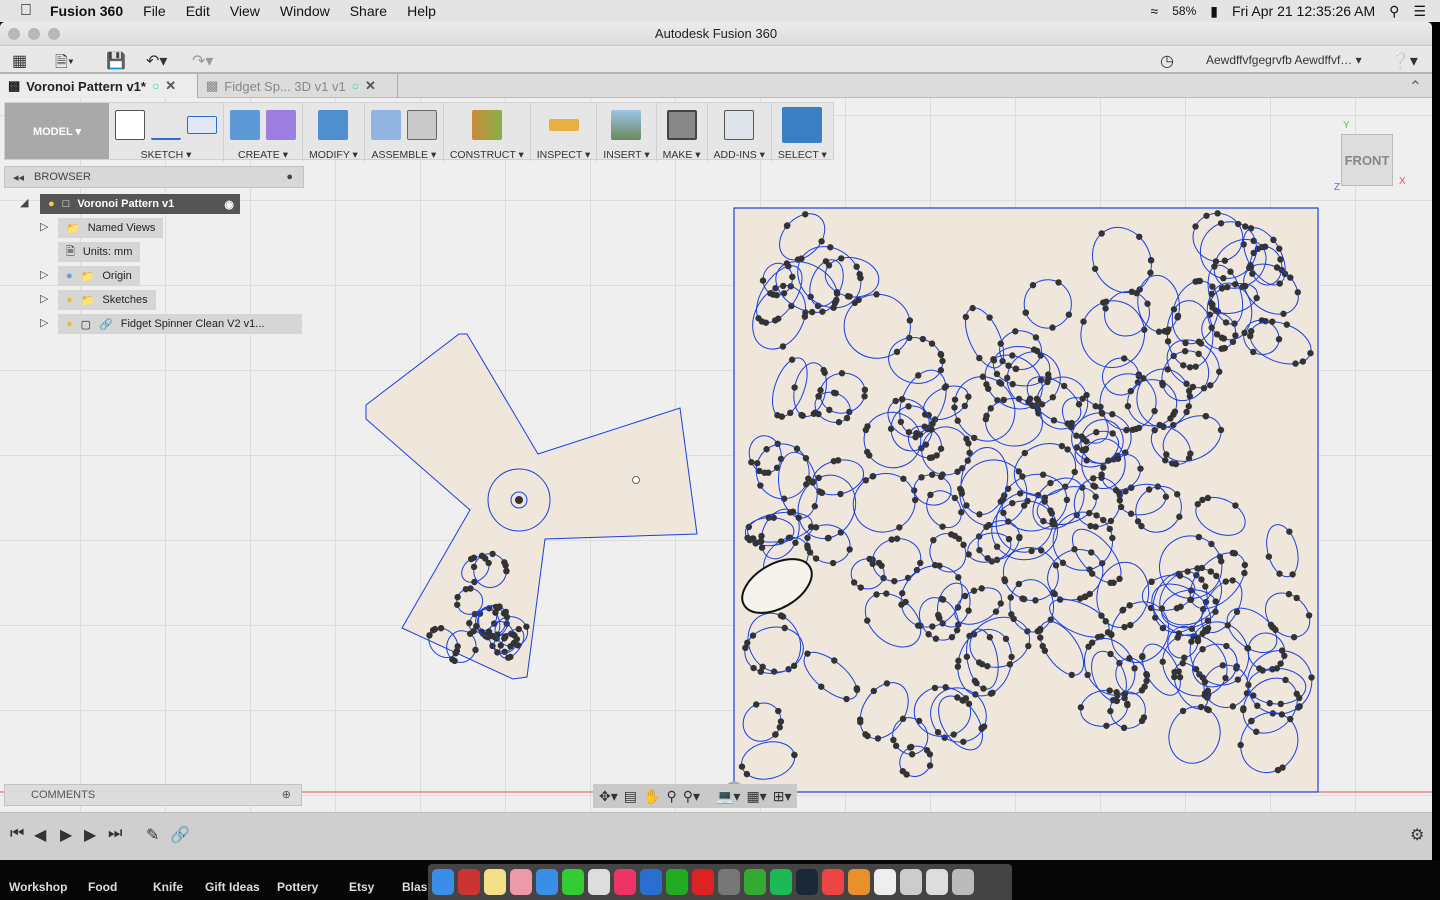  What do you see at coordinates (671, 796) in the screenshot?
I see `zoom-icon: ⚲` at bounding box center [671, 796].